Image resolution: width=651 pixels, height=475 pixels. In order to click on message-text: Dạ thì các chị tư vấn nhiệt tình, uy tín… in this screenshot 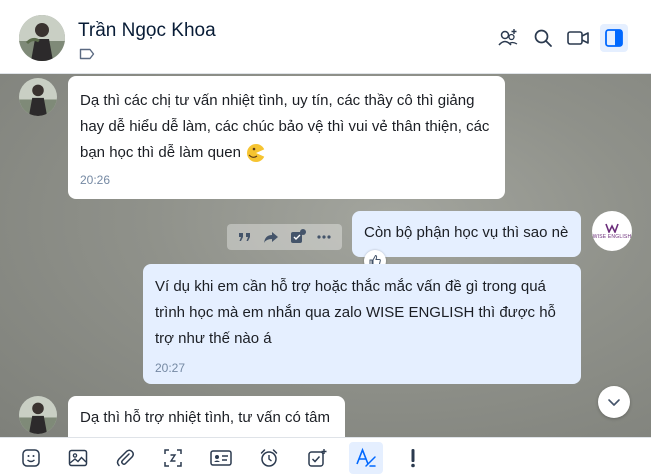, I will do `click(285, 126)`.